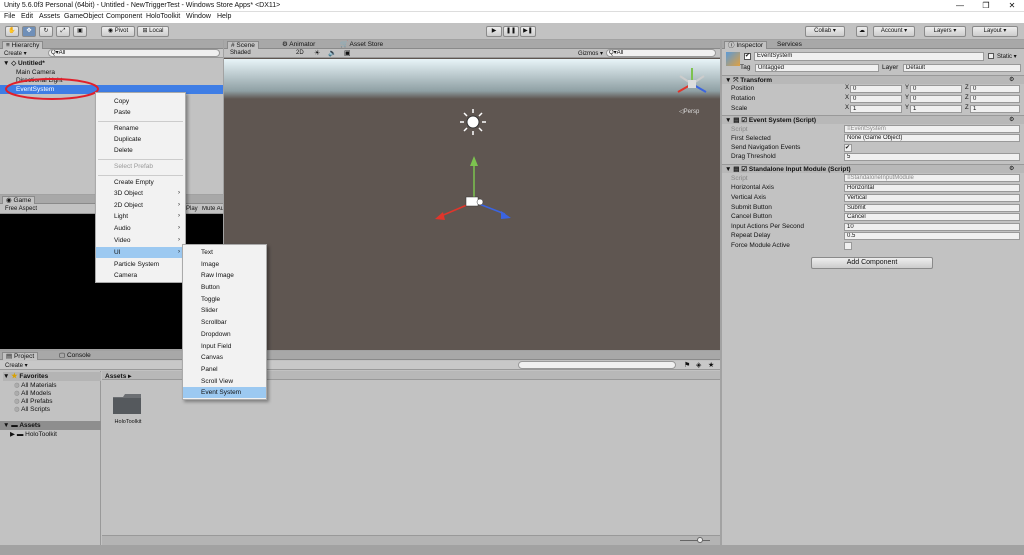  What do you see at coordinates (140, 101) in the screenshot?
I see `menu-item-copy: Copy` at bounding box center [140, 101].